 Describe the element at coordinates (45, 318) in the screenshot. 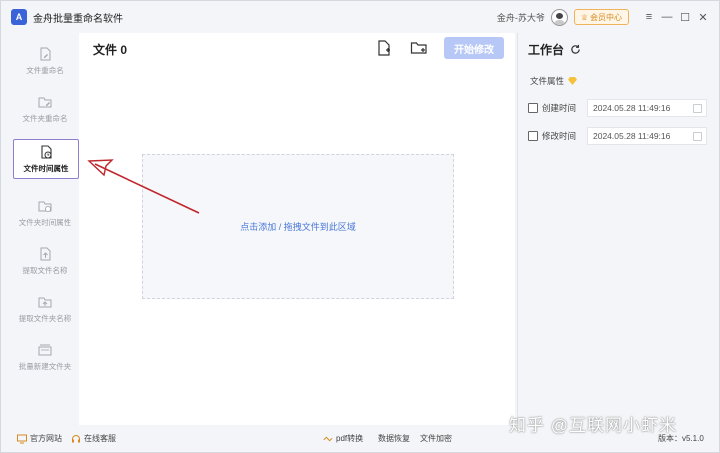

I see `sidebar-item-label: 提取文件夹名称` at that location.